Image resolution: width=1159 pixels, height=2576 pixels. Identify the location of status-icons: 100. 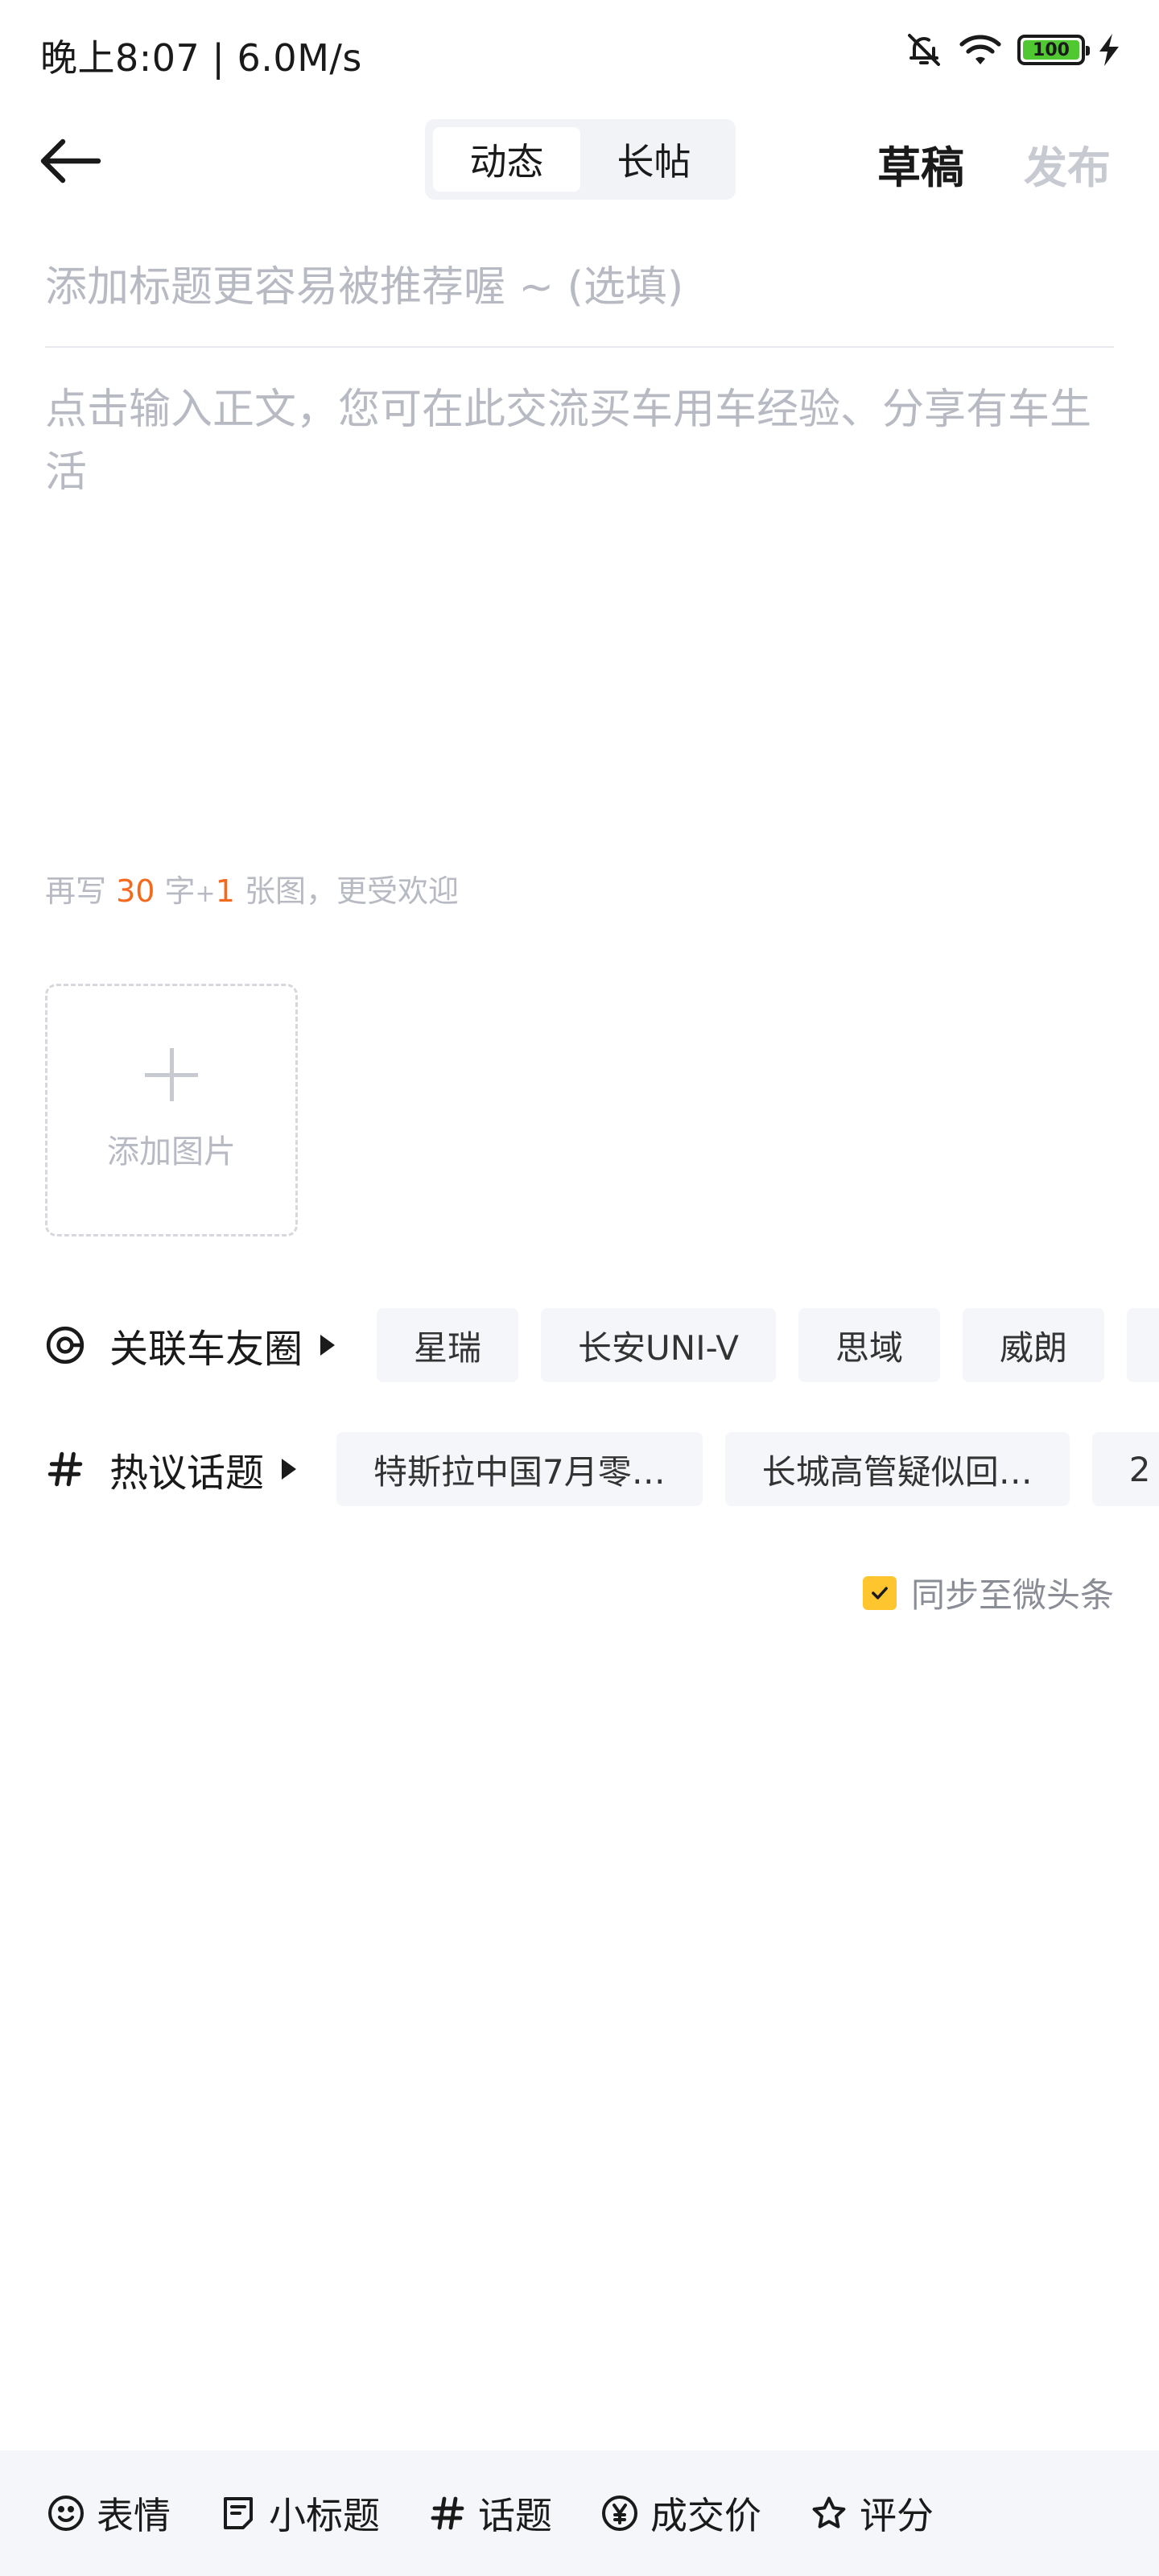
(1012, 50).